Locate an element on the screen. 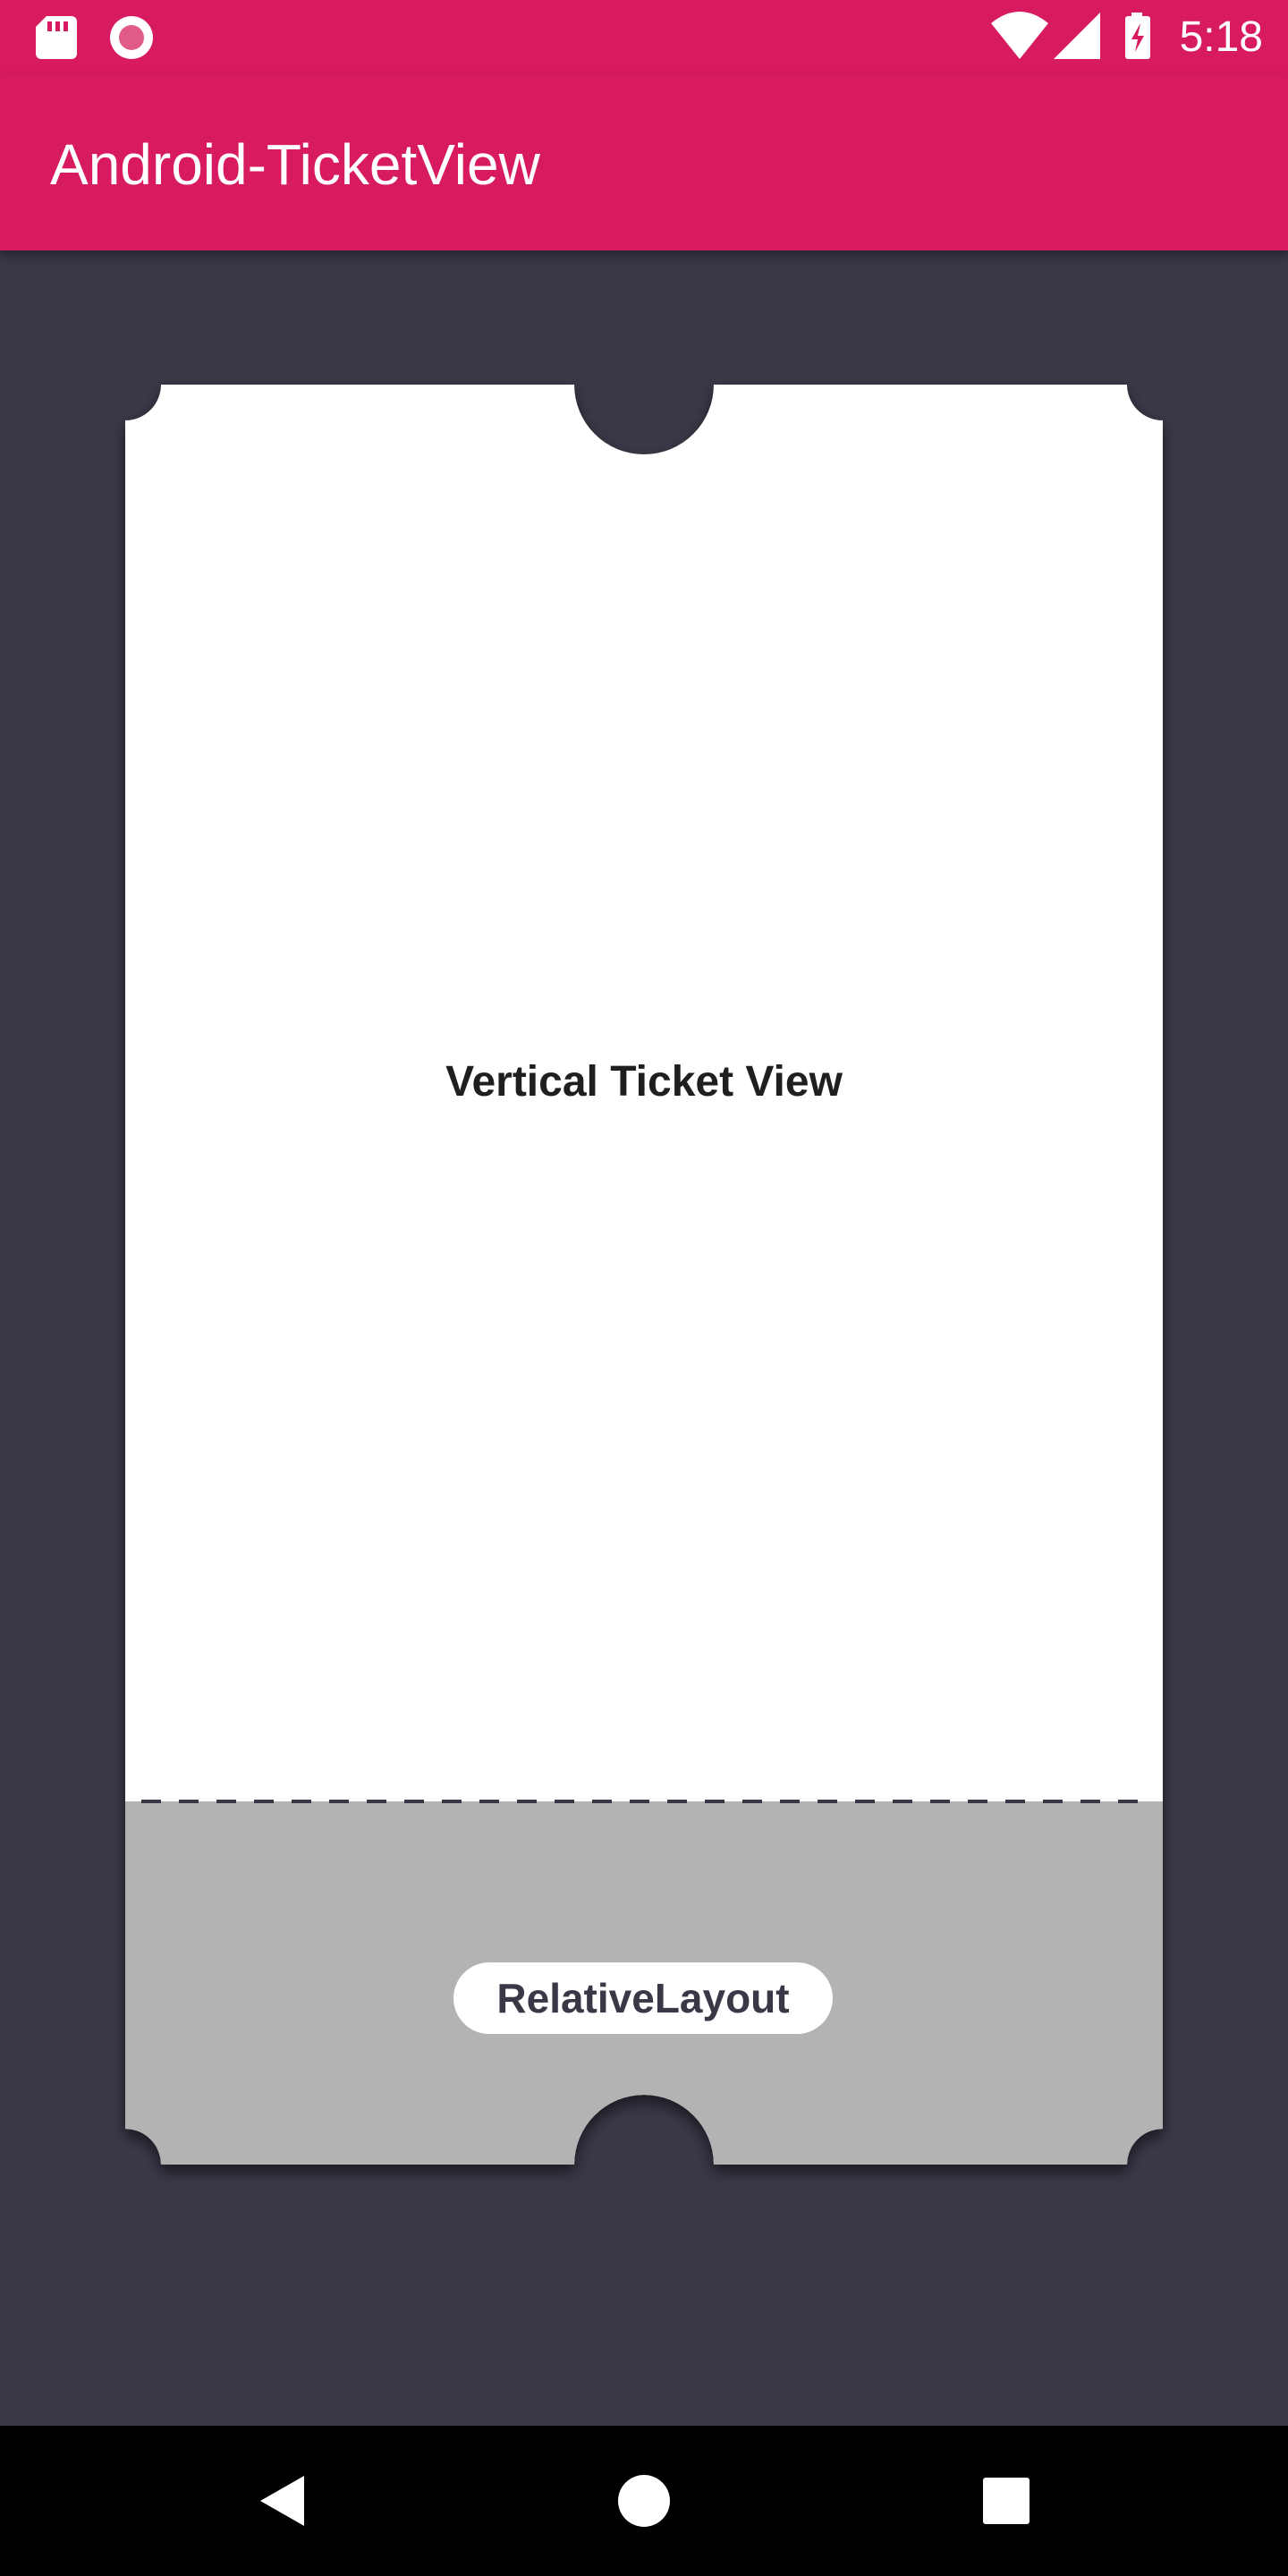 Image resolution: width=1288 pixels, height=2576 pixels. status-time: 5:18 is located at coordinates (1221, 37).